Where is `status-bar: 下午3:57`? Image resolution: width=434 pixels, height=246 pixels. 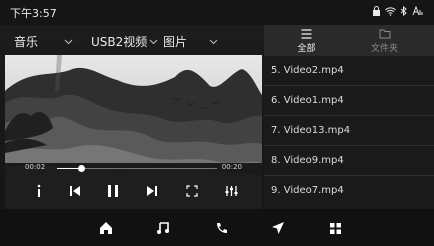
status-bar: 下午3:57 is located at coordinates (217, 12).